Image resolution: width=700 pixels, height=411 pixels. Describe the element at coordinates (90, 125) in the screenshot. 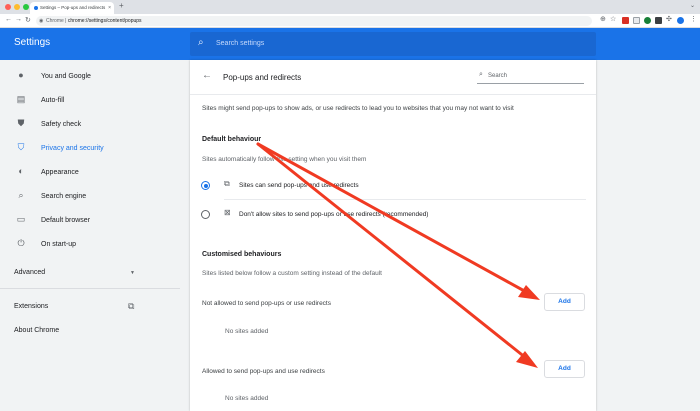

I see `sidebar-item-safety-check: ⛊ Safety check` at that location.